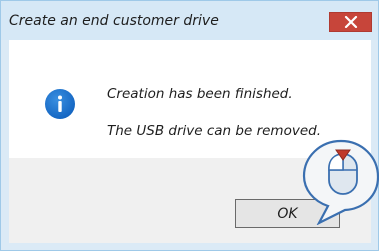 The height and width of the screenshot is (251, 379). What do you see at coordinates (114, 21) in the screenshot?
I see `dialog-title: Create an end customer drive` at bounding box center [114, 21].